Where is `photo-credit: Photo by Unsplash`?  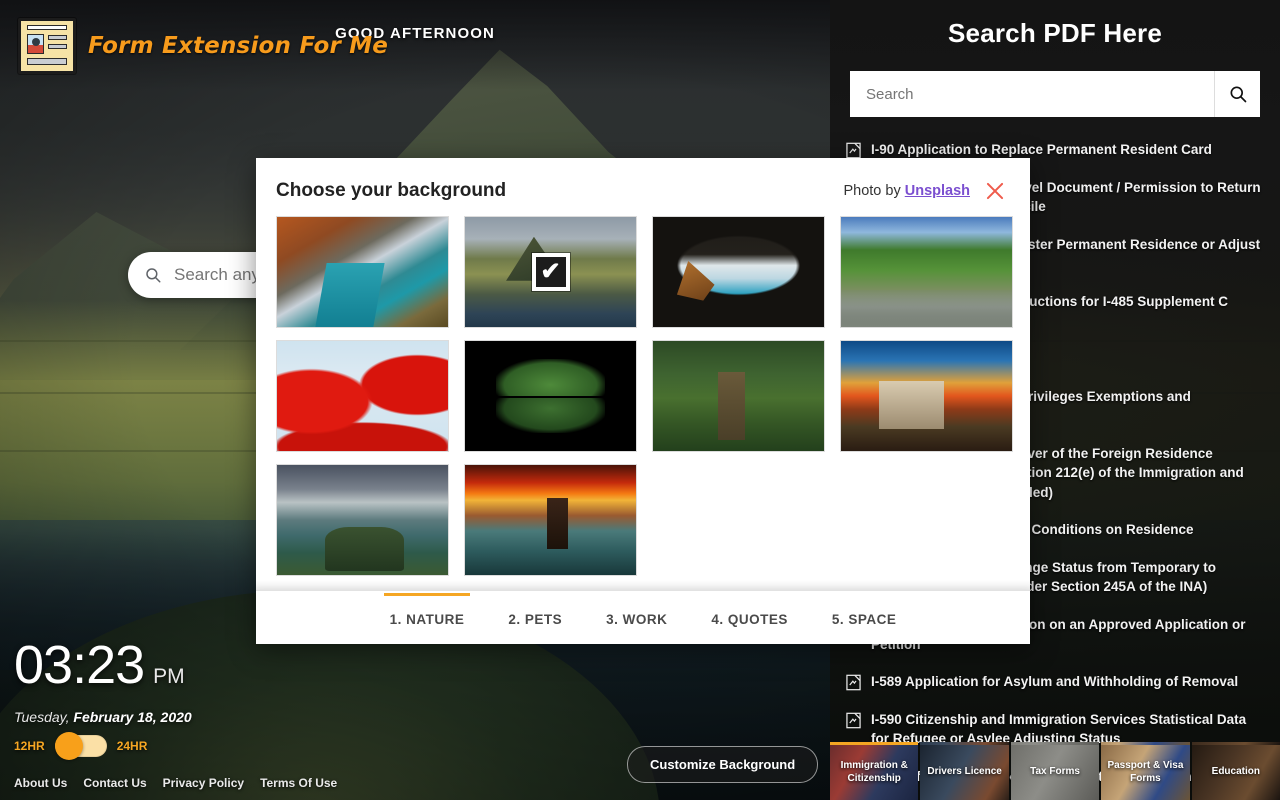
photo-credit: Photo by Unsplash is located at coordinates (906, 191).